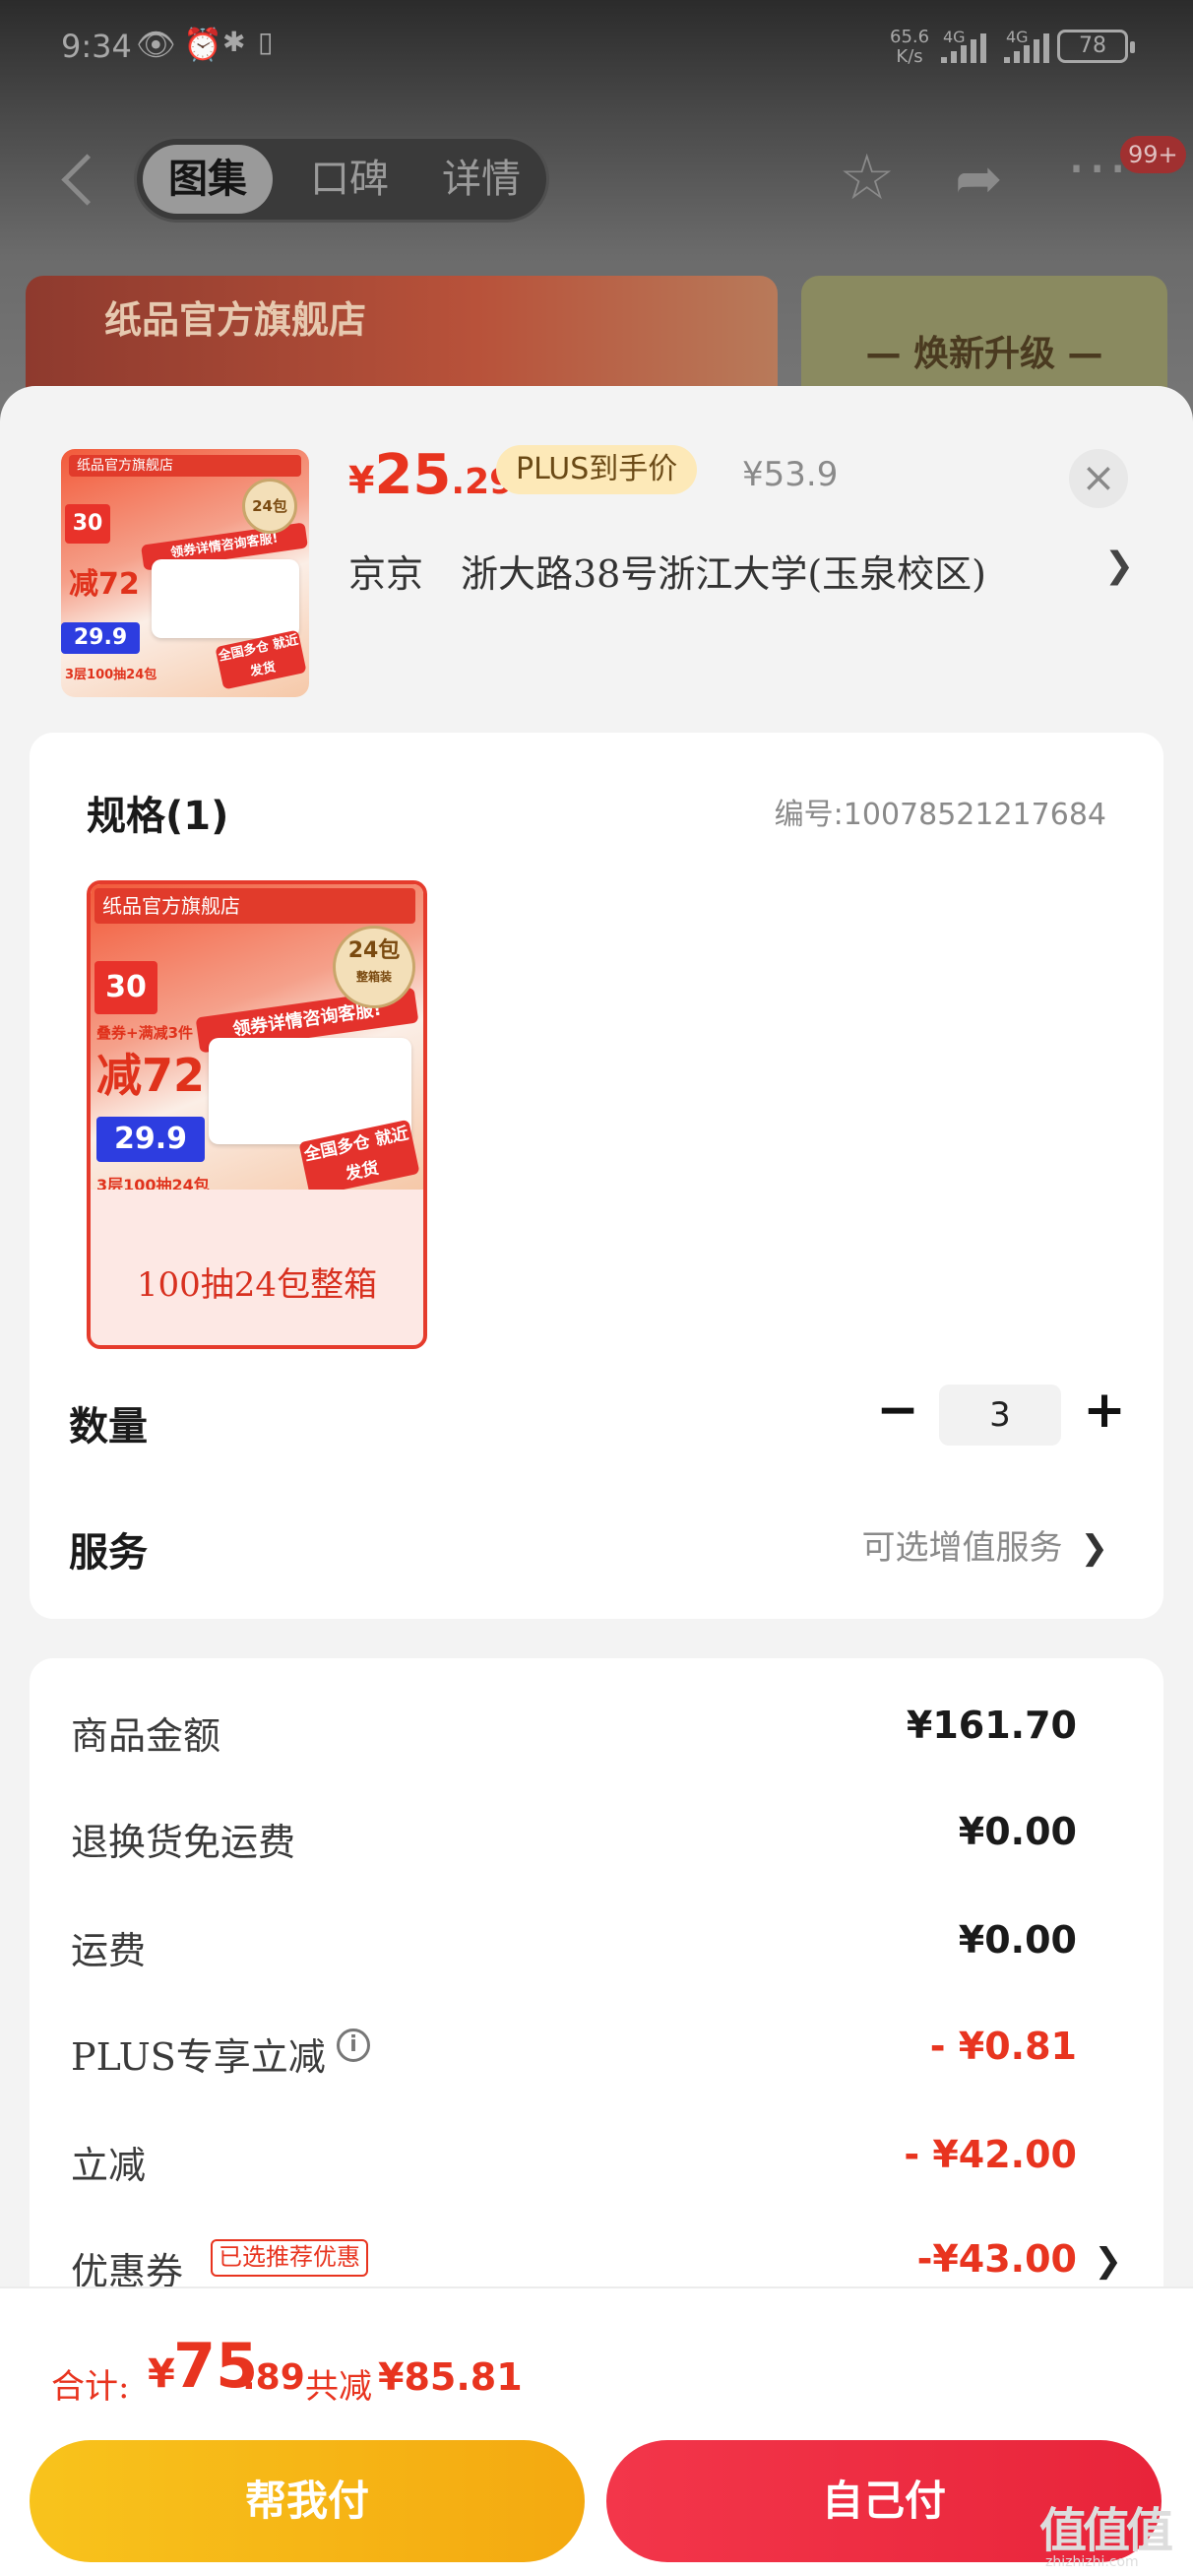 Image resolution: width=1193 pixels, height=2576 pixels. What do you see at coordinates (183, 1842) in the screenshot?
I see `cost-label-return-shipping: 退换货免运费` at bounding box center [183, 1842].